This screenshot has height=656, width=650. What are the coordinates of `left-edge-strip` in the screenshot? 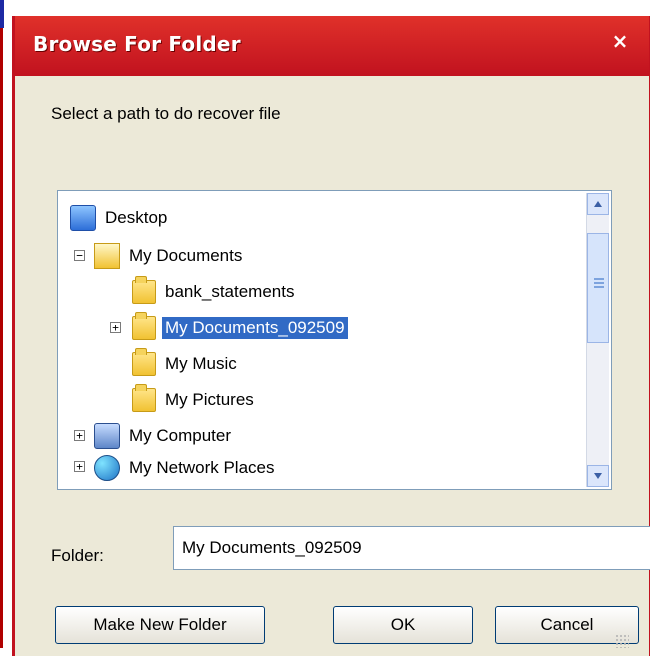 It's located at (4, 324).